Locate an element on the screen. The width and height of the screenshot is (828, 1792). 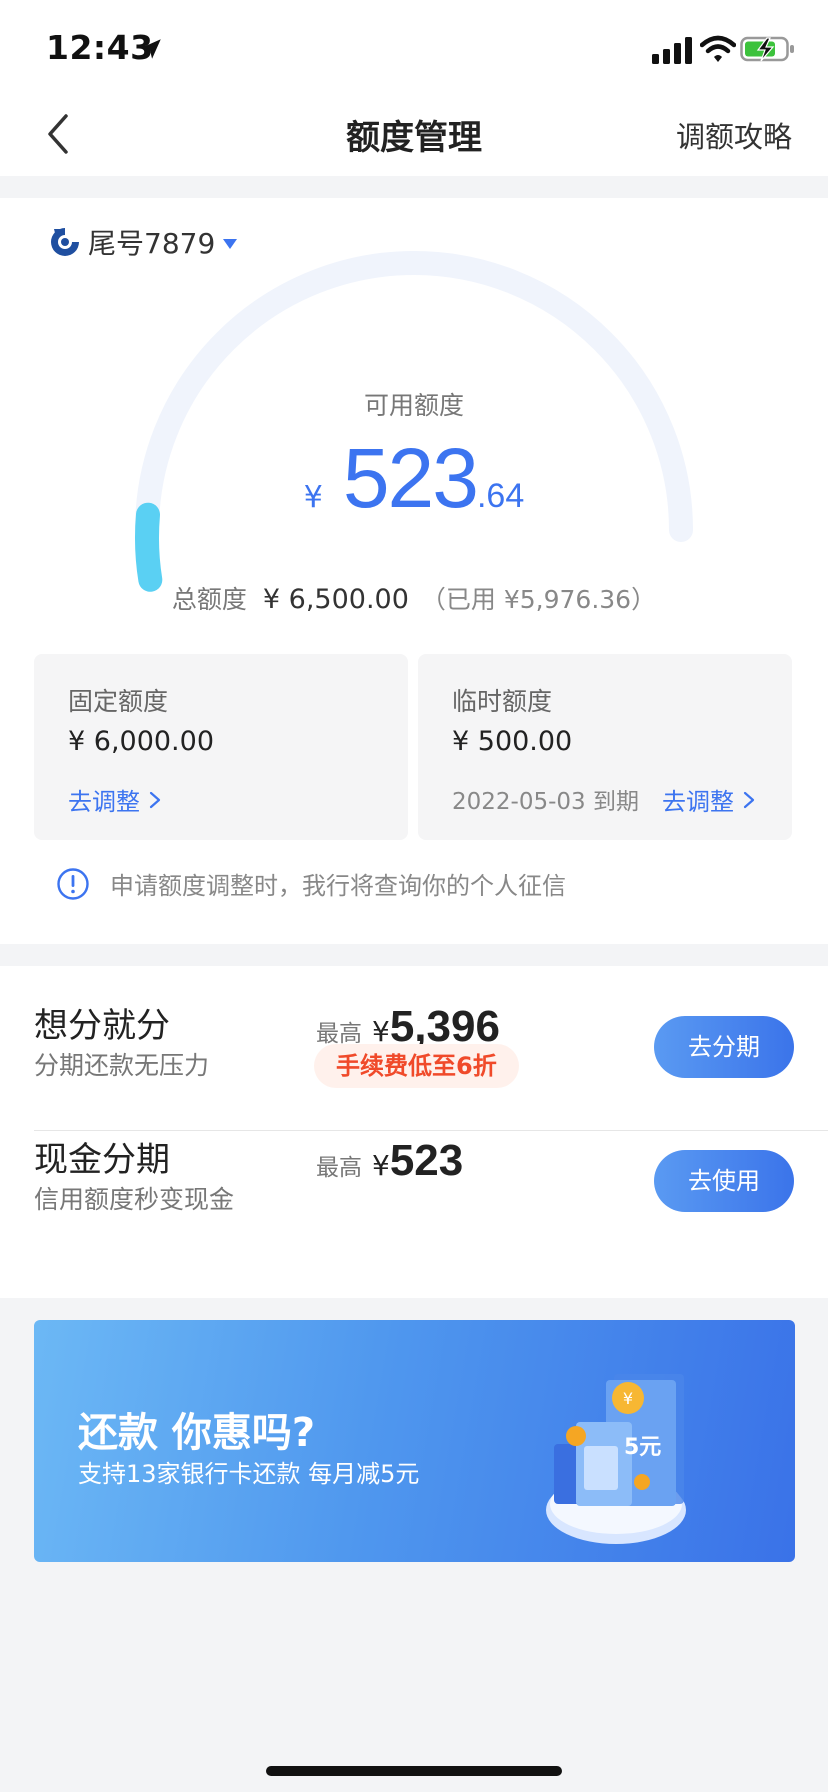
installment-button: 去分期 is located at coordinates (724, 1047).